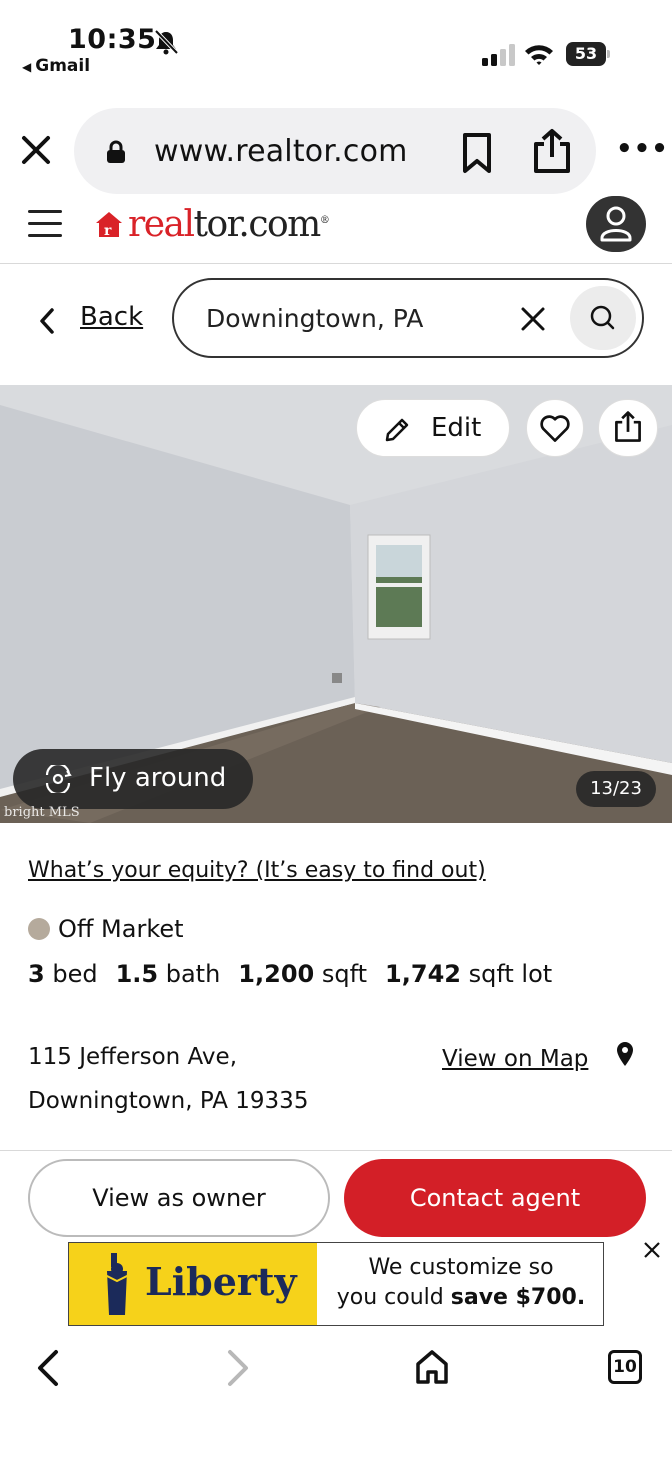 The image size is (672, 1461). What do you see at coordinates (510, 974) in the screenshot?
I see `lot-unit: sqft lot` at bounding box center [510, 974].